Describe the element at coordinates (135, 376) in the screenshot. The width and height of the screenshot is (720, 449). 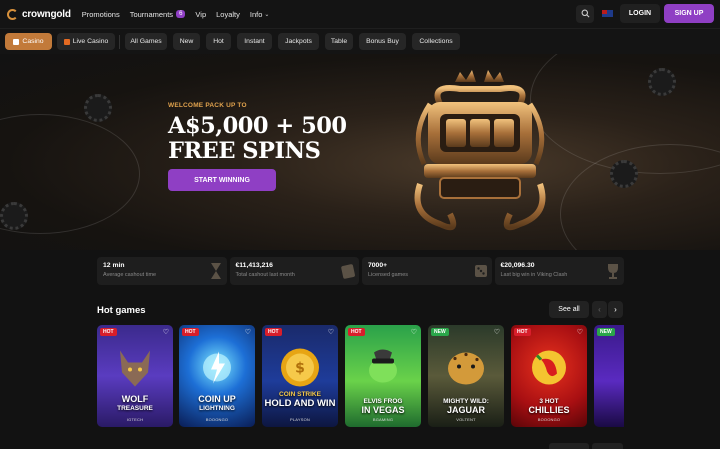
I see `game-card: HOT ♡ WOLF TREASURE IGTECH` at that location.